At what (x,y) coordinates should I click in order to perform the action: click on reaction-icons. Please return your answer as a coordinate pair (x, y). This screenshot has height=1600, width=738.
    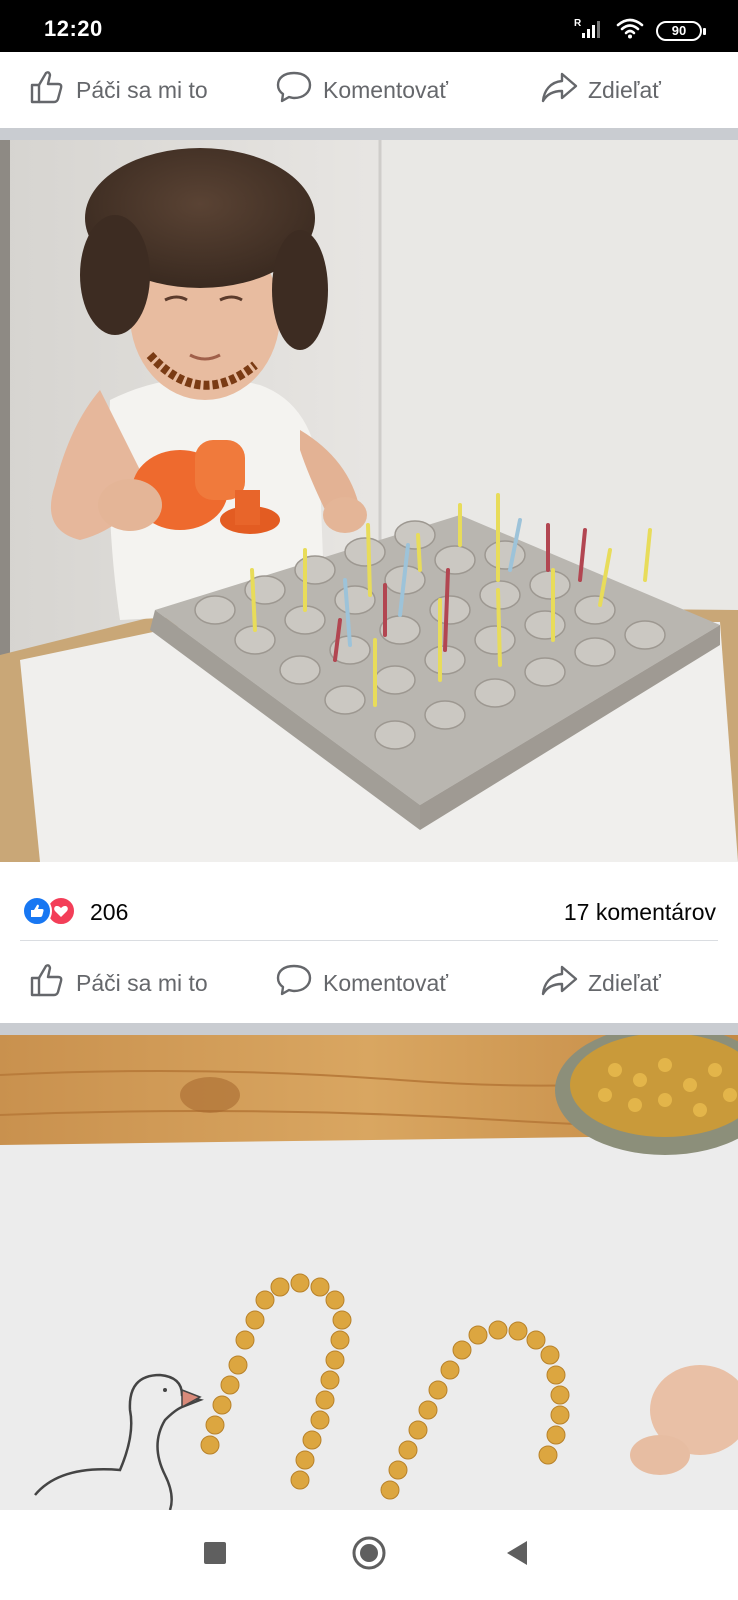
    Looking at the image, I should click on (49, 911).